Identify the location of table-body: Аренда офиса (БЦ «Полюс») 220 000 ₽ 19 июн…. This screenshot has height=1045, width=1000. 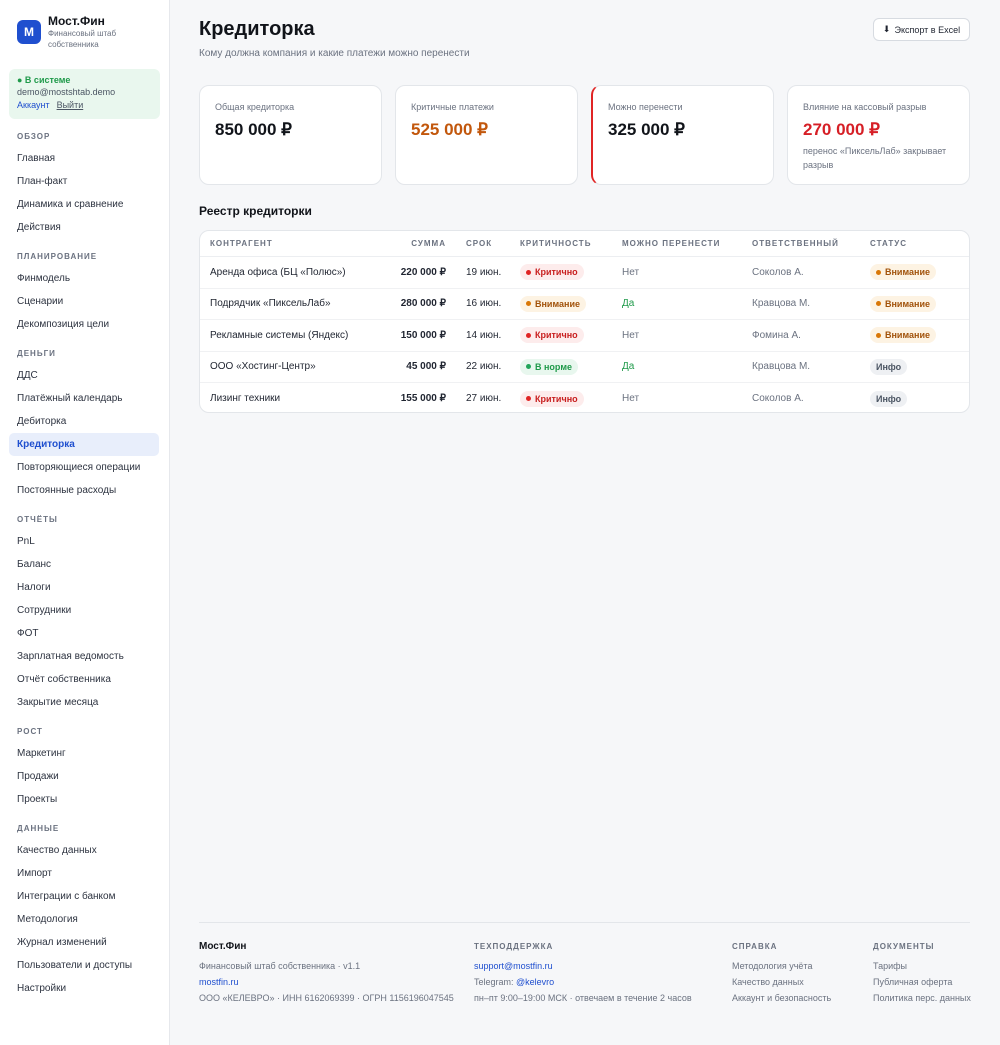
(584, 334).